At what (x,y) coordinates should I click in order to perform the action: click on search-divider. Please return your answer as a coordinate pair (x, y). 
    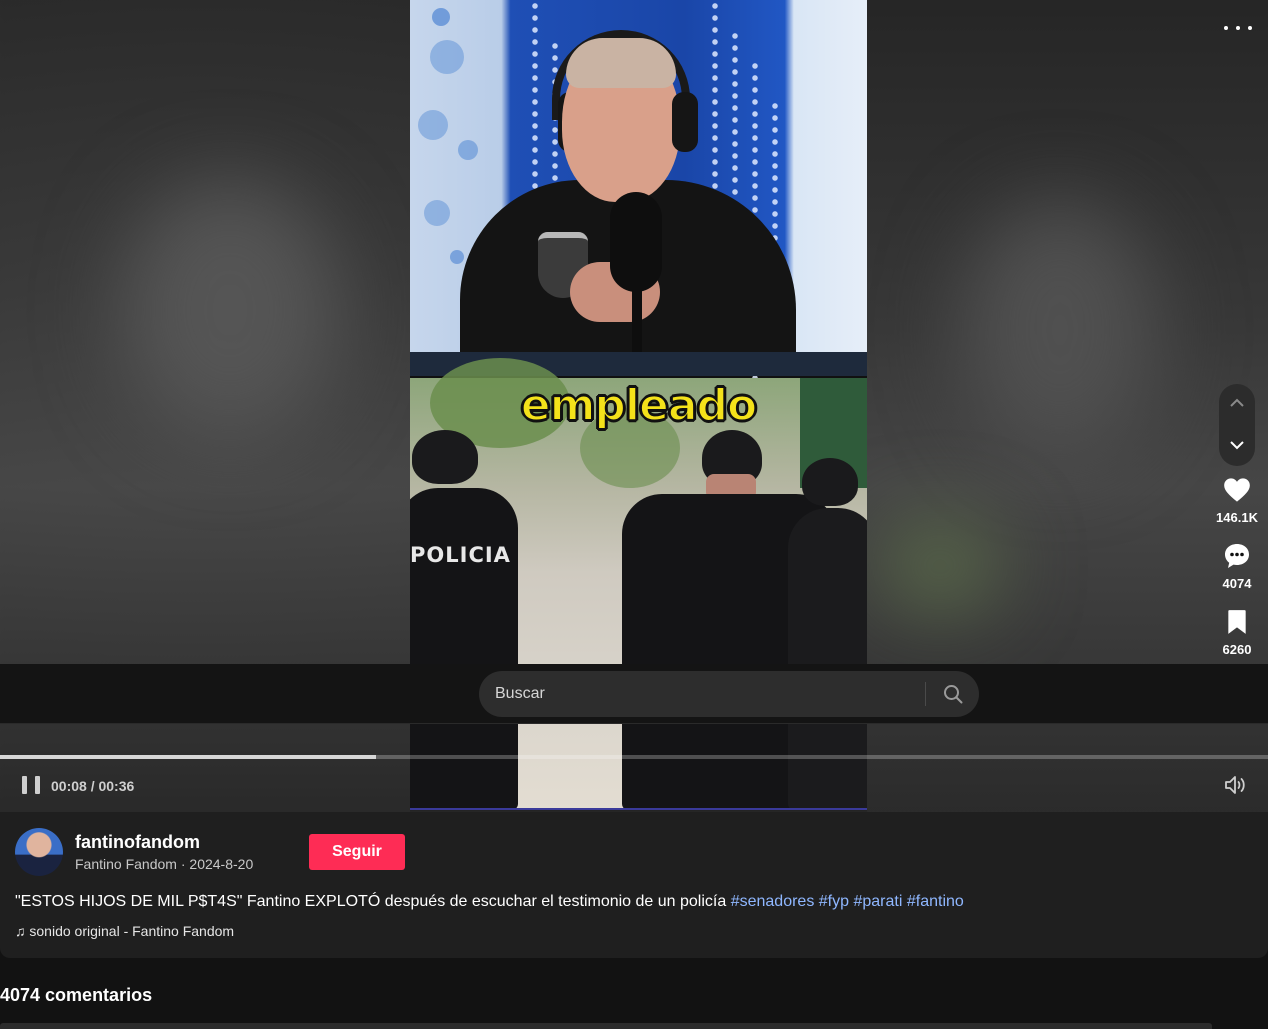
    Looking at the image, I should click on (925, 694).